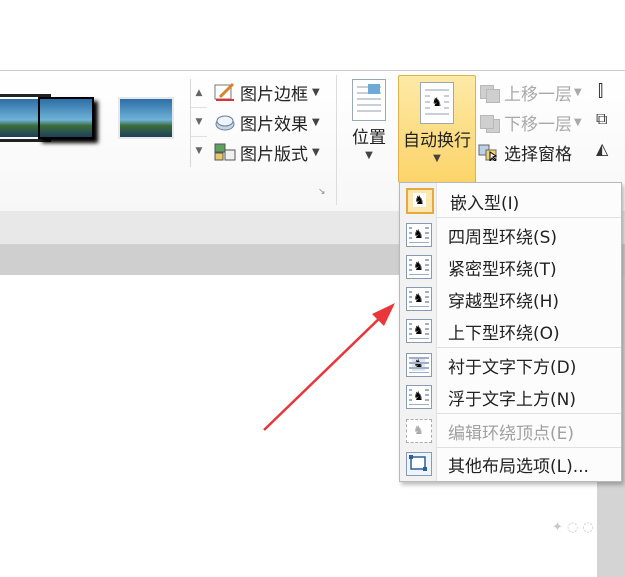 The image size is (625, 577). I want to click on menu-item-square: ♞ 四周型环绕(S), so click(510, 235).